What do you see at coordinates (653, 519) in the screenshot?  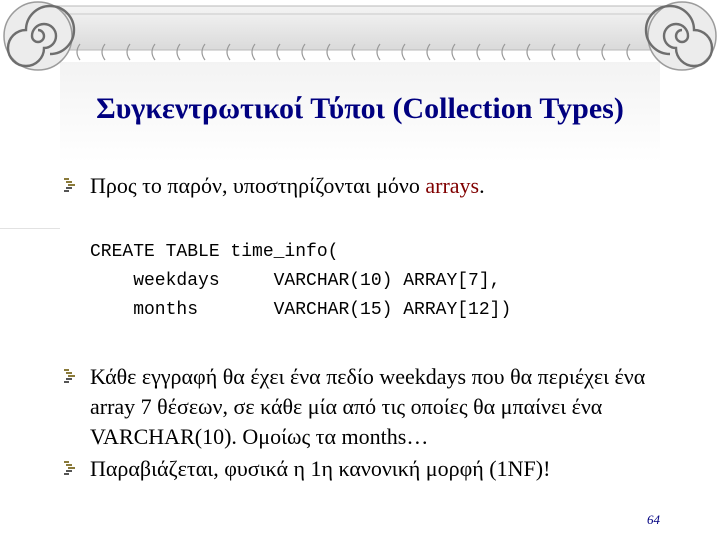 I see `page-number: 64` at bounding box center [653, 519].